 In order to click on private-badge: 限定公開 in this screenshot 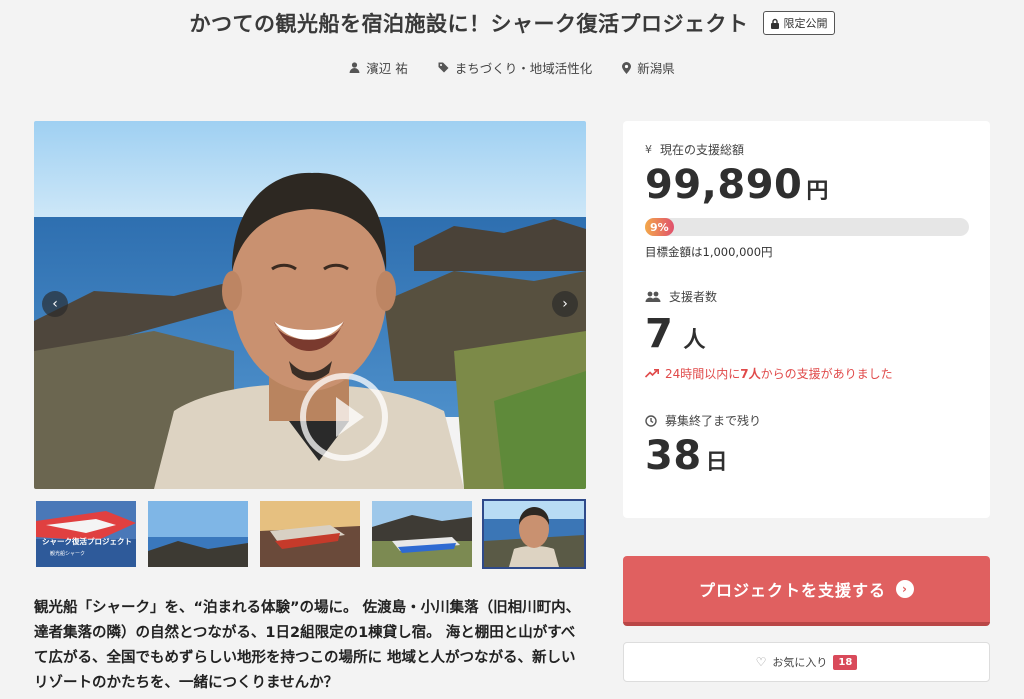, I will do `click(798, 23)`.